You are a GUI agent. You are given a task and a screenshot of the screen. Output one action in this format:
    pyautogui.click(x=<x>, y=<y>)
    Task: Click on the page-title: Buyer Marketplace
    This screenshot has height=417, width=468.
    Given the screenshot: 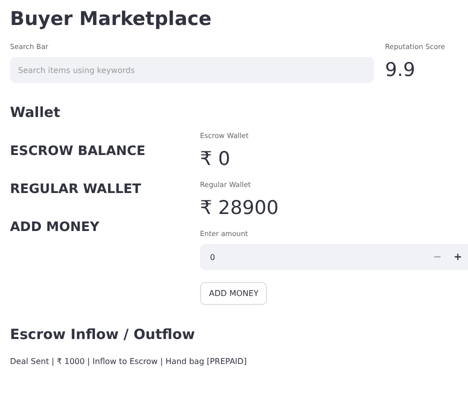 What is the action you would take?
    pyautogui.click(x=111, y=19)
    